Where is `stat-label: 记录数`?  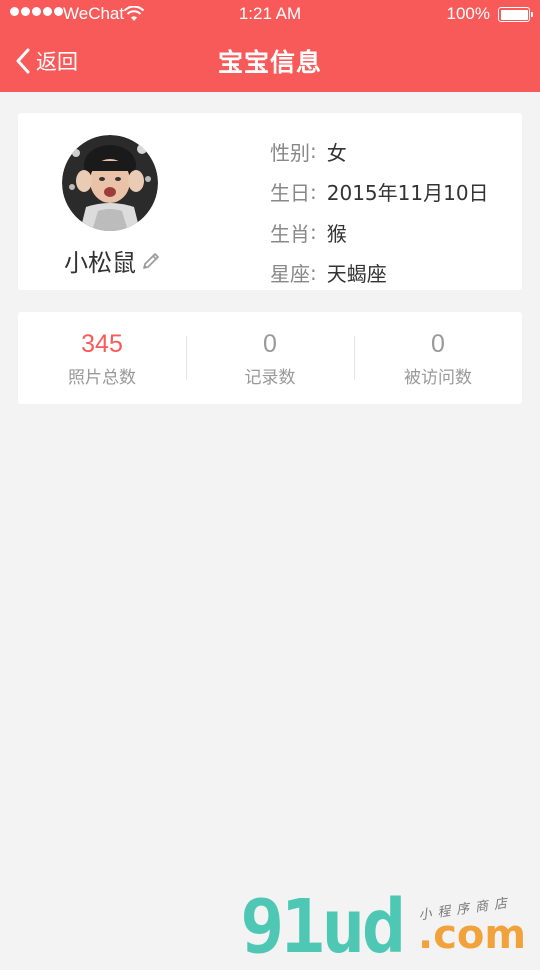
stat-label: 记录数 is located at coordinates (270, 378).